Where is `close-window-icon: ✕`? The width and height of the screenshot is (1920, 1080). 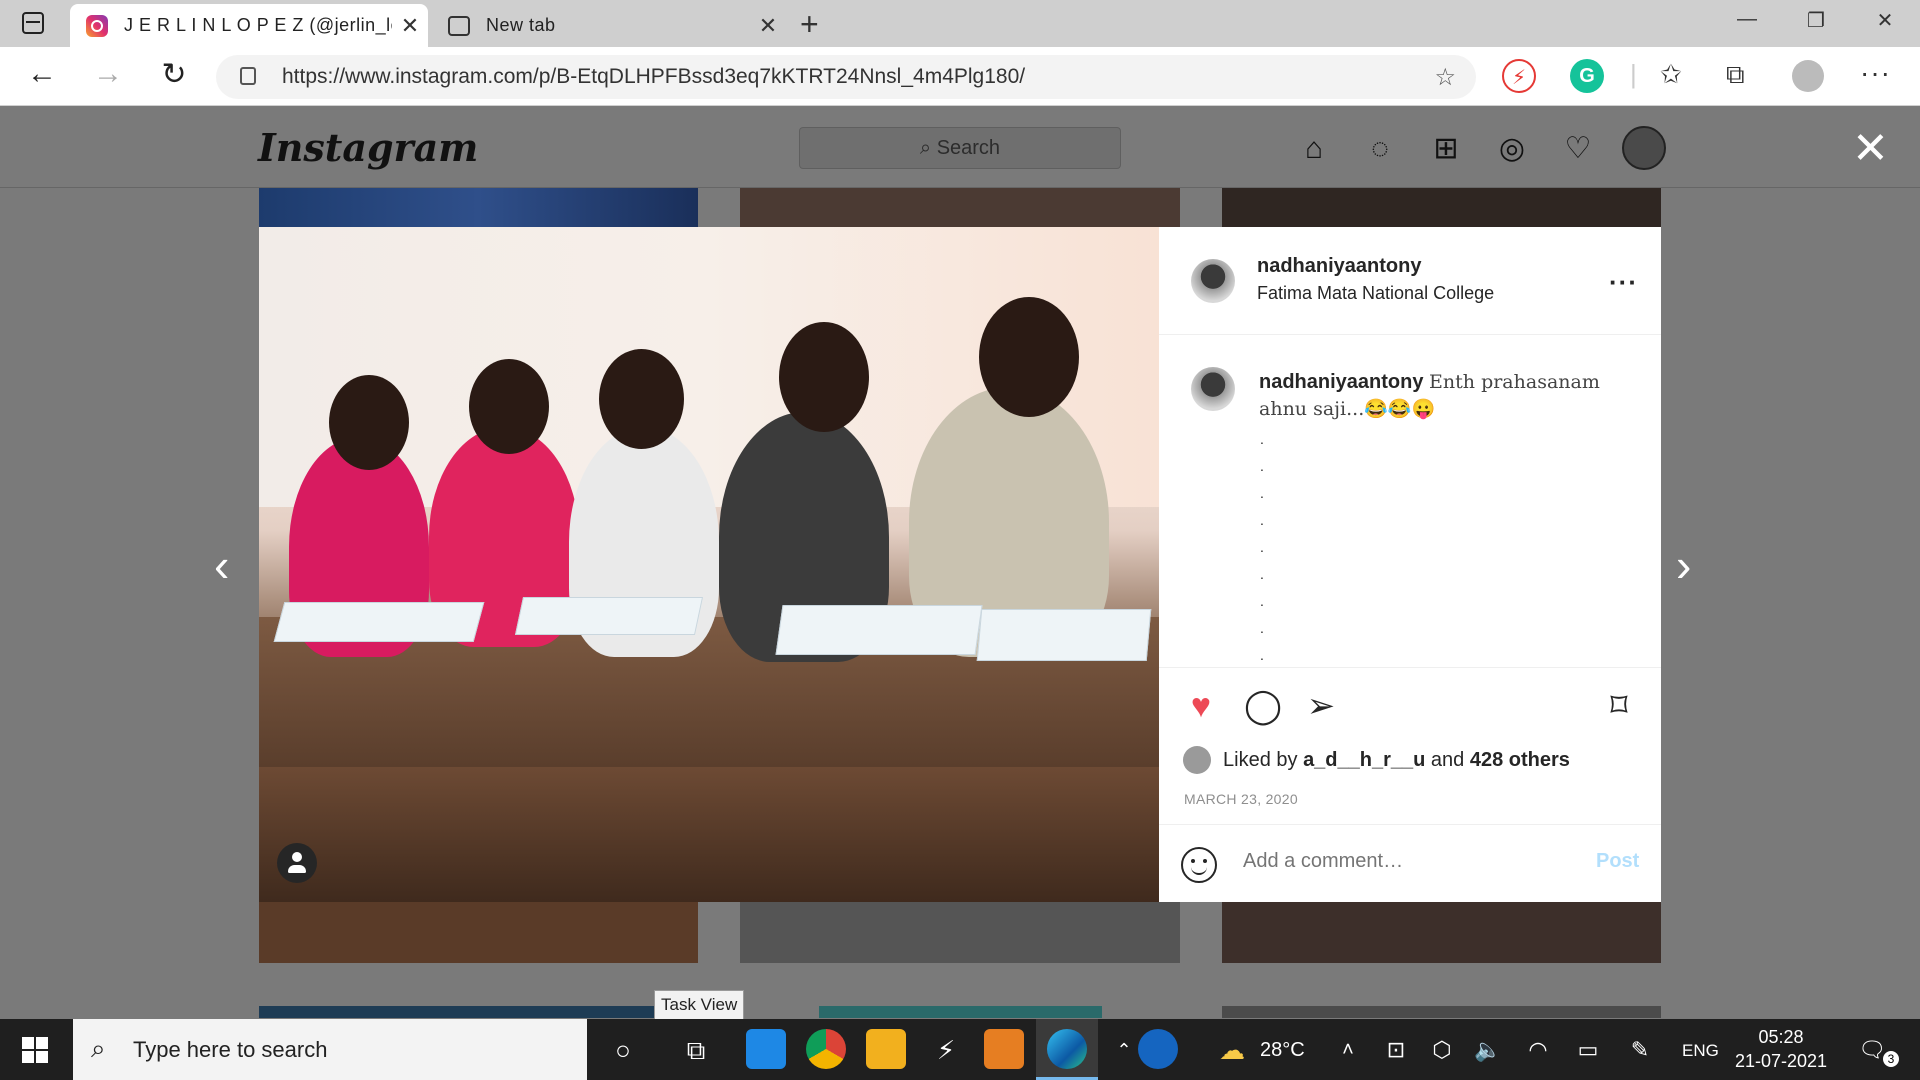 close-window-icon: ✕ is located at coordinates (1885, 20).